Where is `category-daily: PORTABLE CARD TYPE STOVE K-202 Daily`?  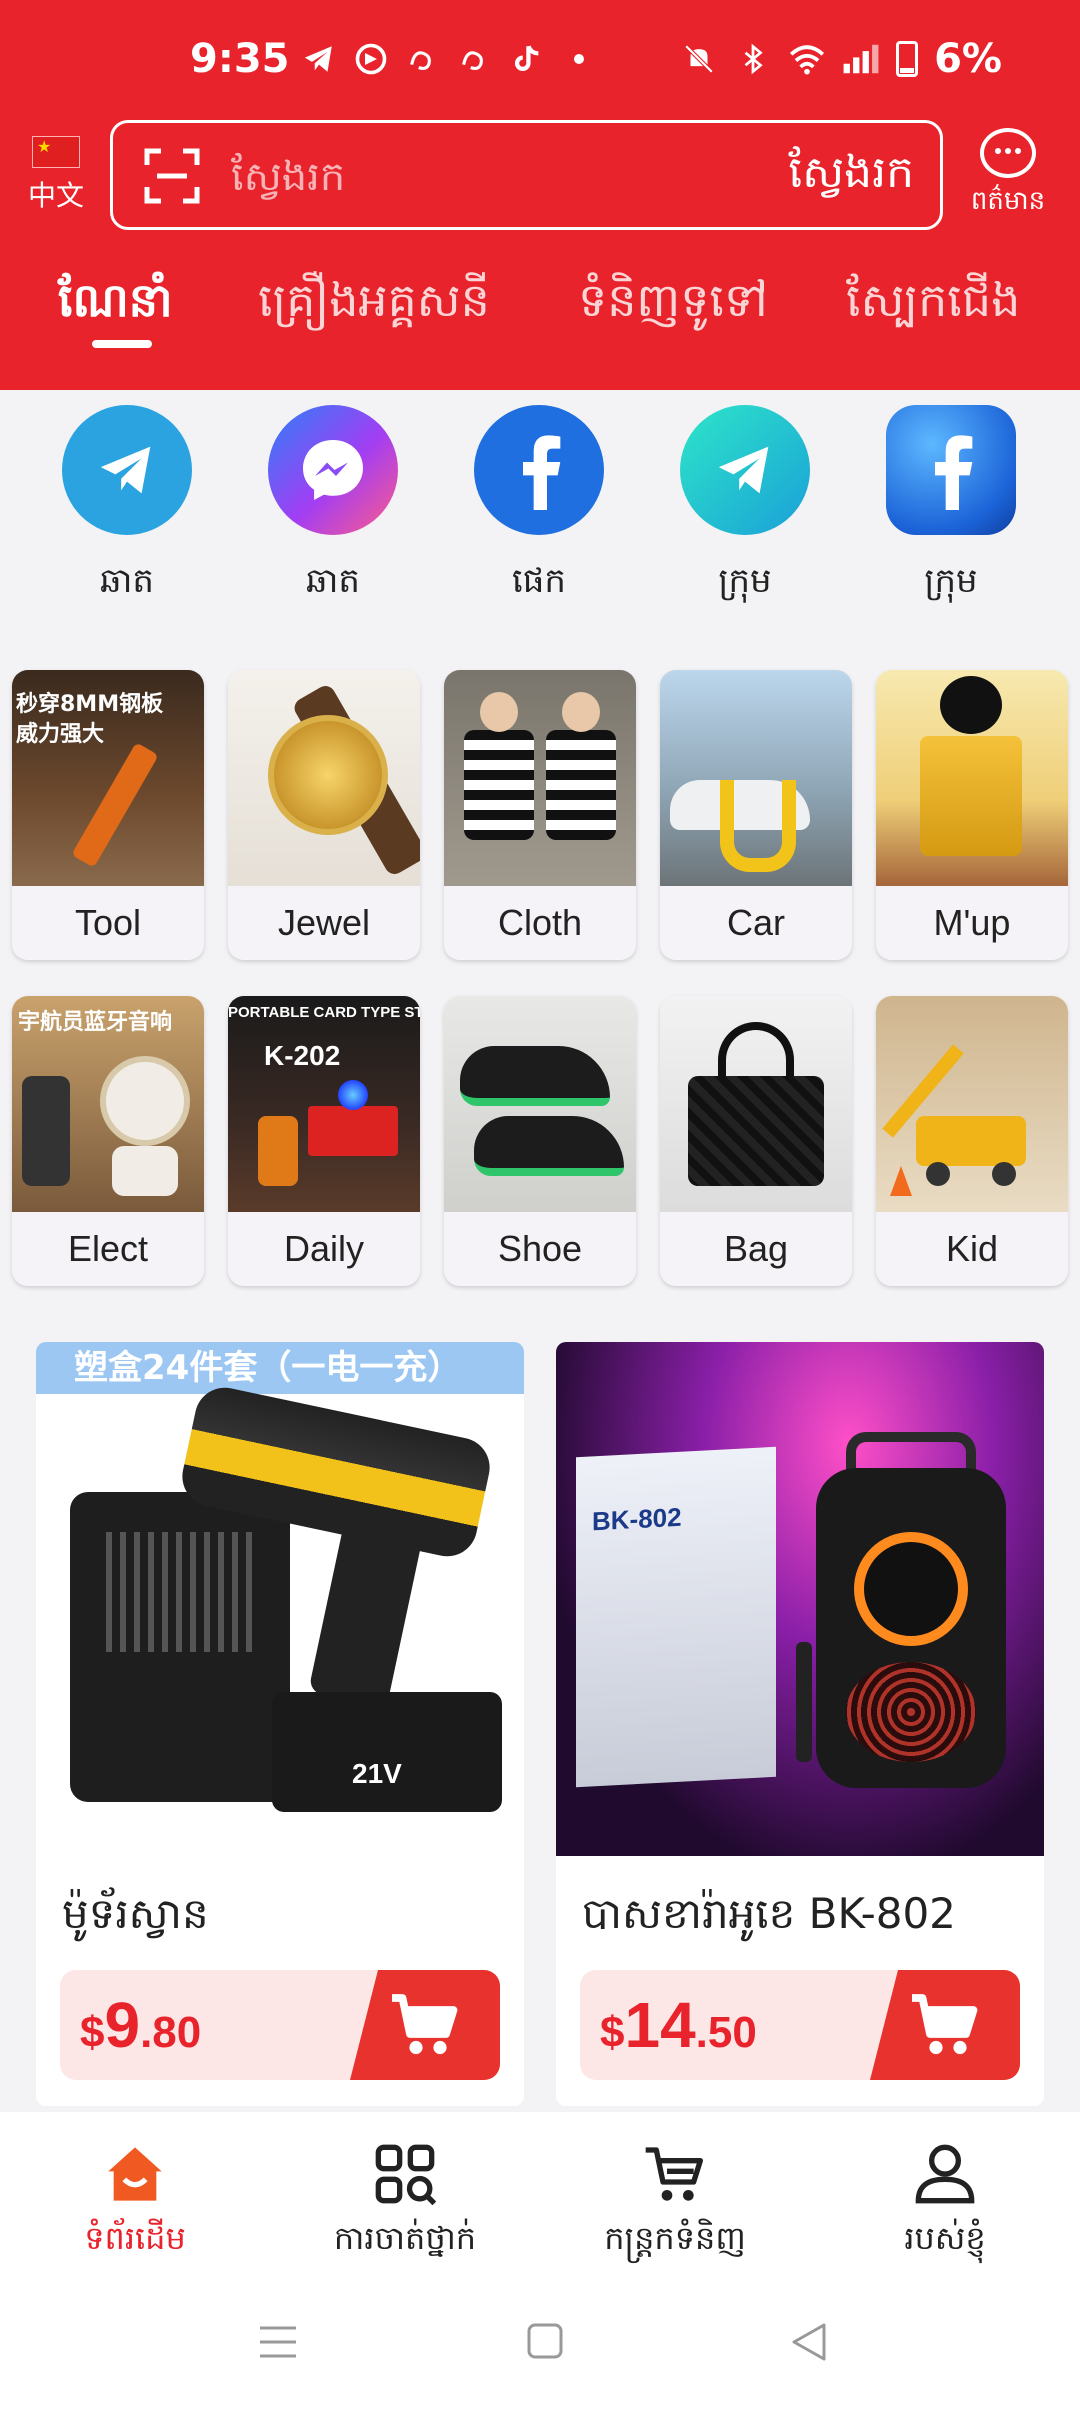 category-daily: PORTABLE CARD TYPE STOVE K-202 Daily is located at coordinates (324, 1141).